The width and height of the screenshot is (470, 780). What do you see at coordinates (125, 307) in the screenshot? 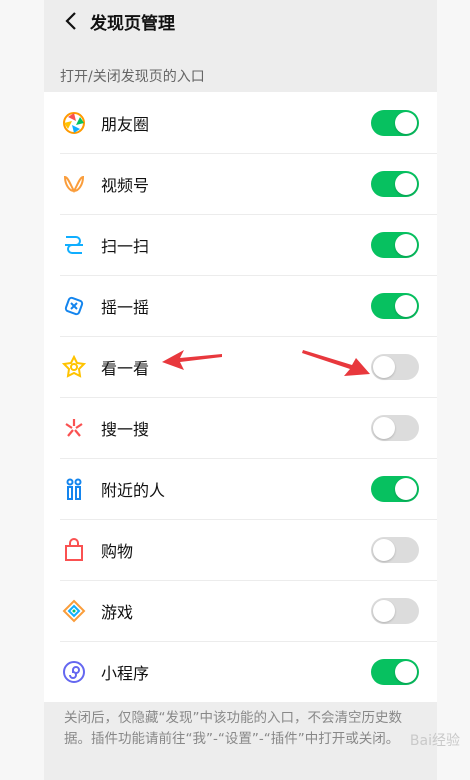
I see `item-label: 摇一摇` at bounding box center [125, 307].